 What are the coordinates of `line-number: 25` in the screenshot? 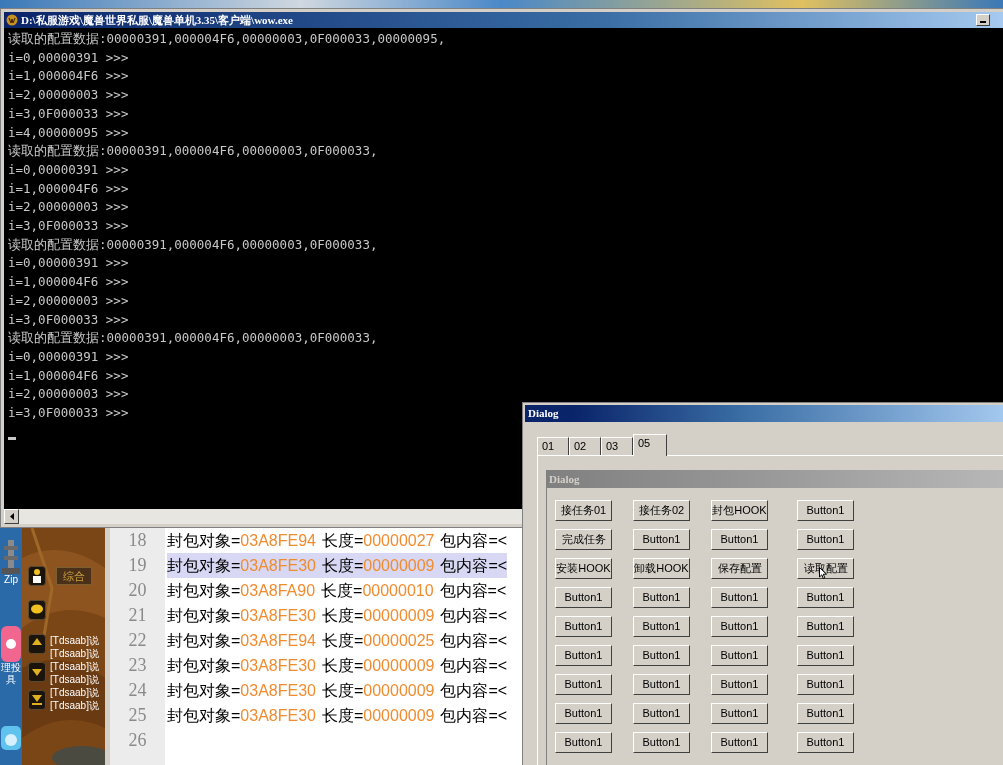 It's located at (137, 715).